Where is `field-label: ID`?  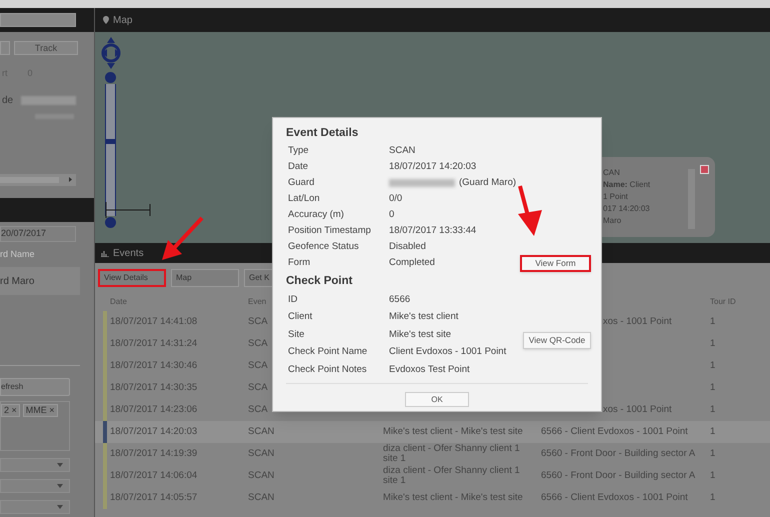 field-label: ID is located at coordinates (293, 299).